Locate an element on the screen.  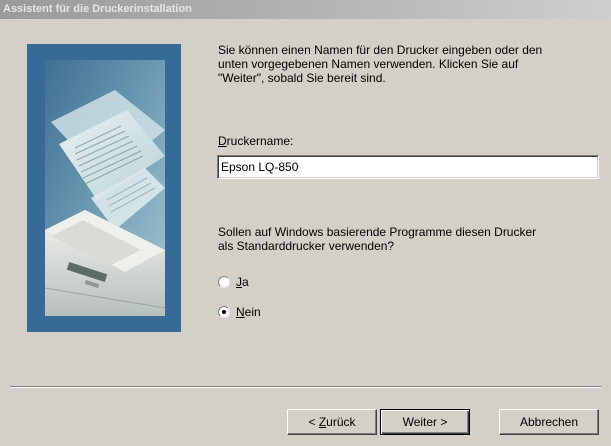
back-button: < Zurück is located at coordinates (332, 422).